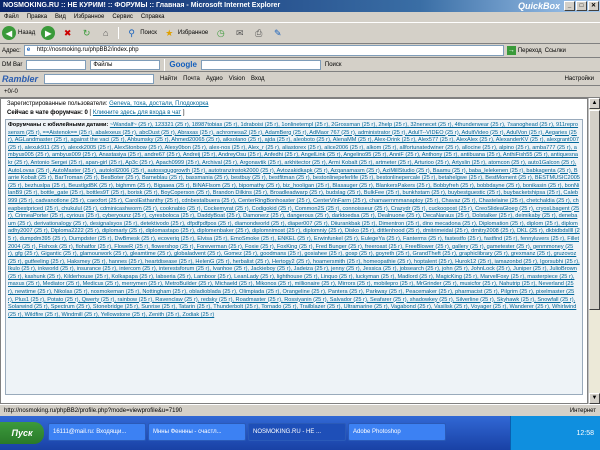 This screenshot has width=600, height=450. I want to click on rambler-mail-link: Почта, so click(191, 79).